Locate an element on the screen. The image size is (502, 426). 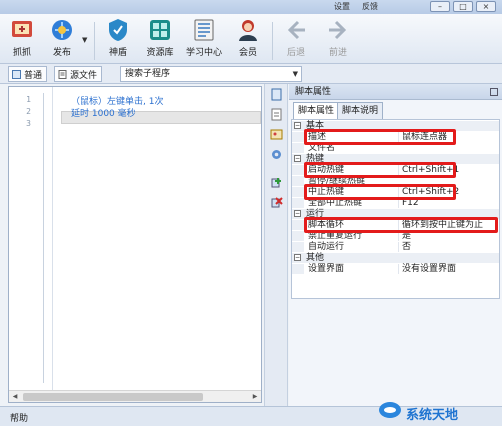
shield-icon is located at coordinates (118, 30).